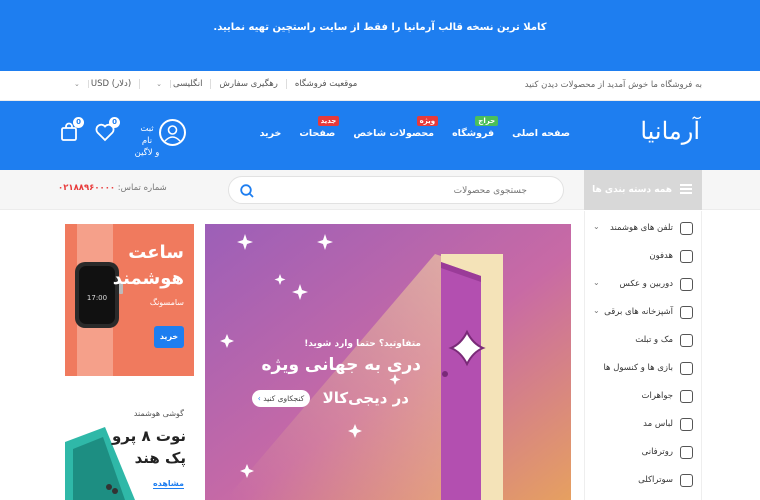 The width and height of the screenshot is (760, 500). What do you see at coordinates (655, 480) in the screenshot?
I see `sidebar-item-label: سوتراکلی` at bounding box center [655, 480].